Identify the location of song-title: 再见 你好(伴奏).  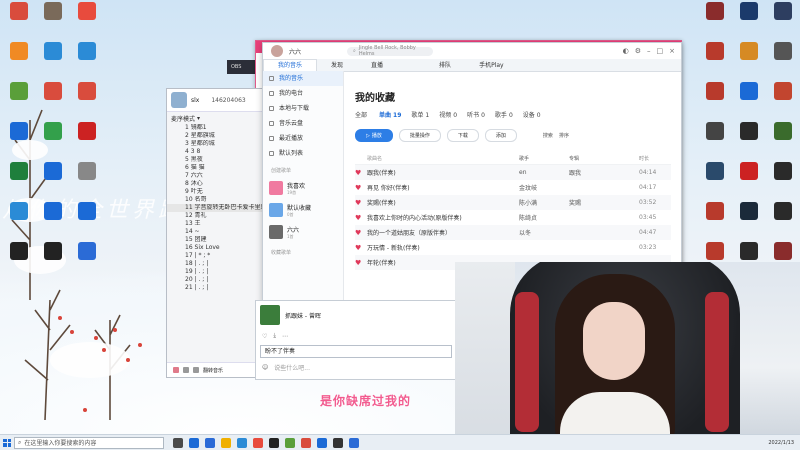
(443, 187).